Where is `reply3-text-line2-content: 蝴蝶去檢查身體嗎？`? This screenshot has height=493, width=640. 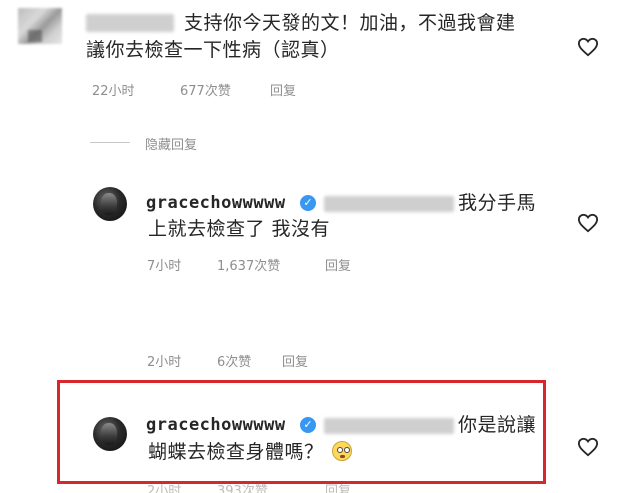 reply3-text-line2-content: 蝴蝶去檢查身體嗎？ is located at coordinates (236, 452).